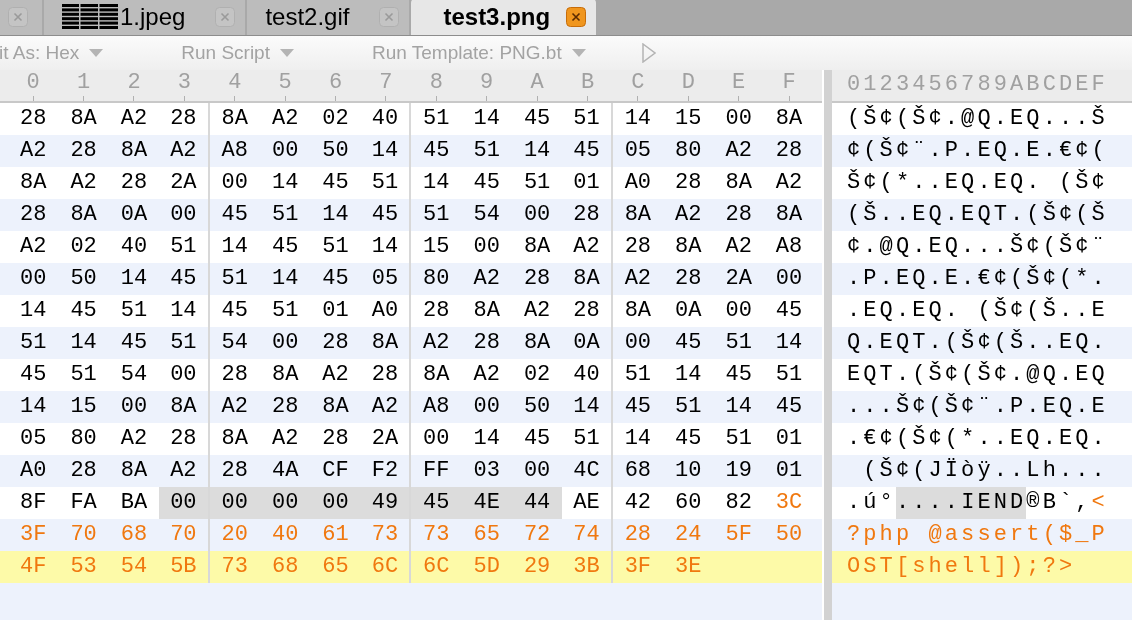 Image resolution: width=1132 pixels, height=620 pixels. Describe the element at coordinates (134, 247) in the screenshot. I see `hex-byte: 40` at that location.